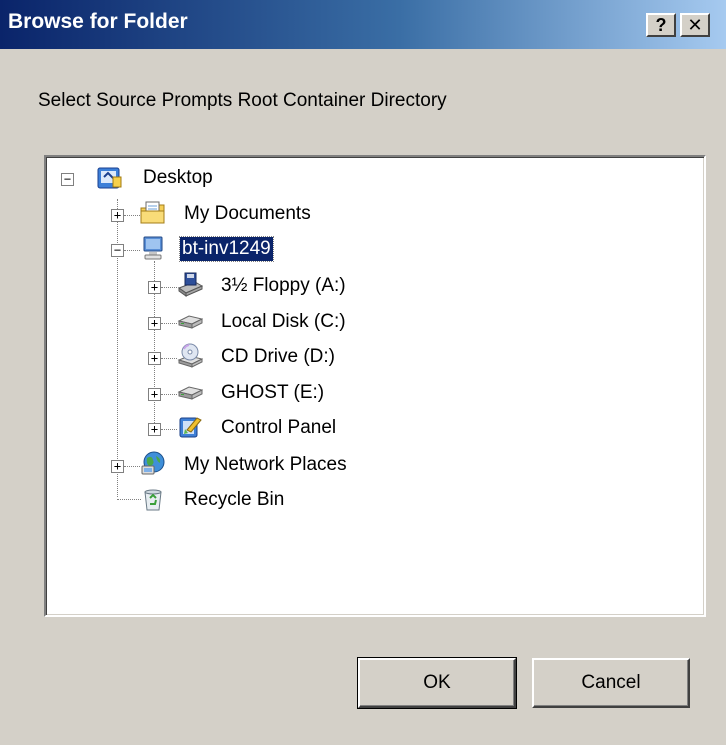  I want to click on floppy-drive-icon, so click(190, 285).